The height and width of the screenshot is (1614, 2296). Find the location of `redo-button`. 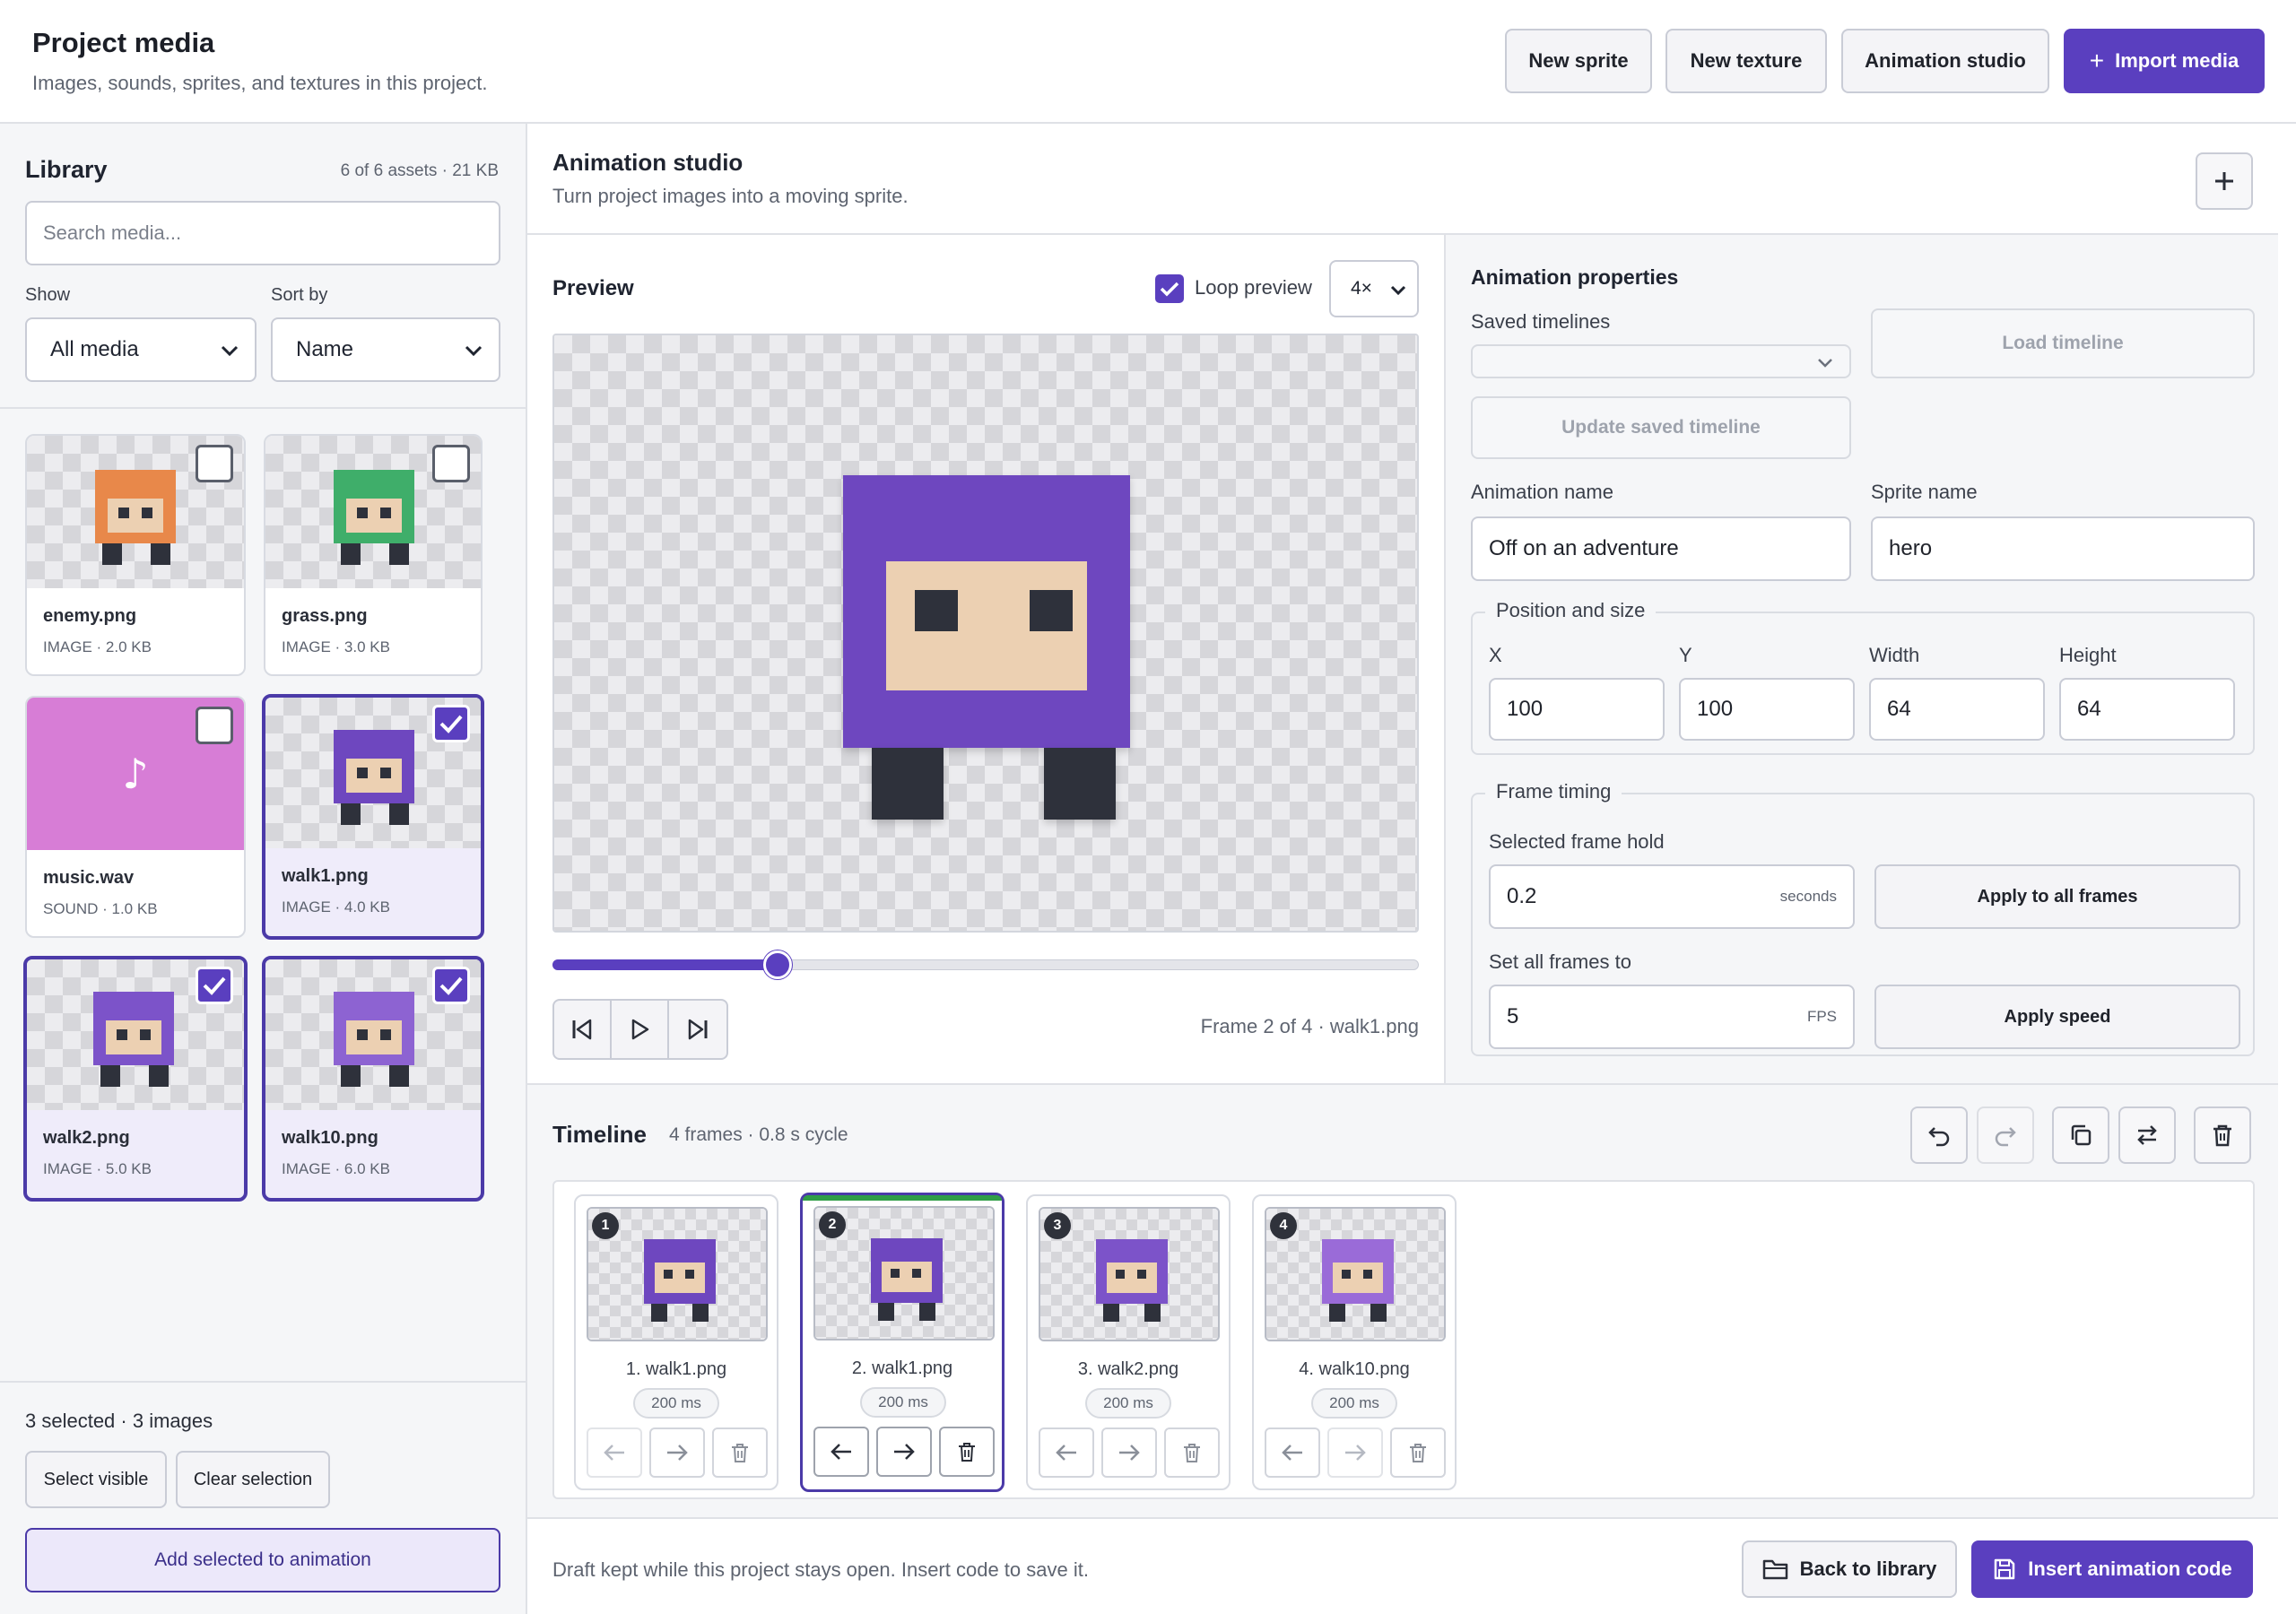

redo-button is located at coordinates (2005, 1135).